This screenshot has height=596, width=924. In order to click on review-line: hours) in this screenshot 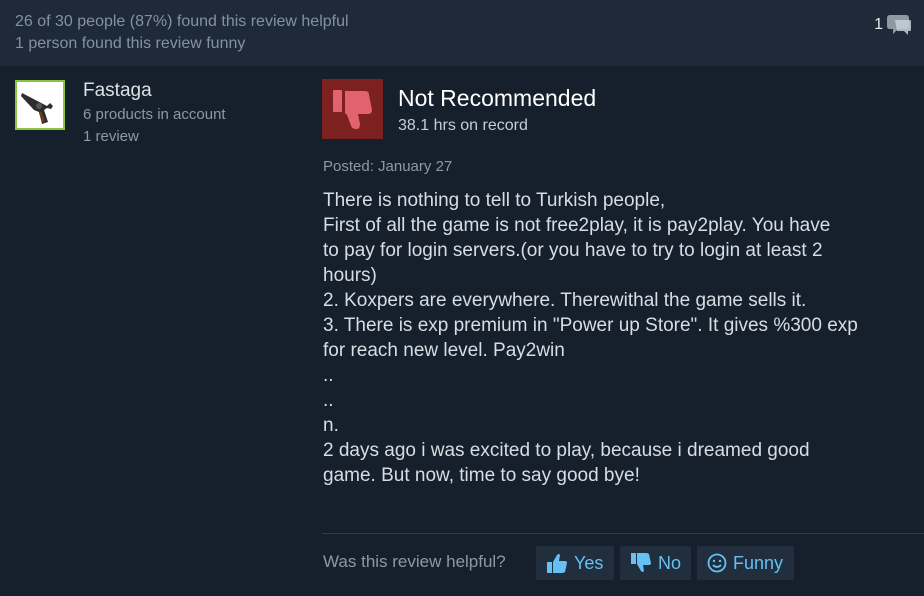, I will do `click(350, 275)`.